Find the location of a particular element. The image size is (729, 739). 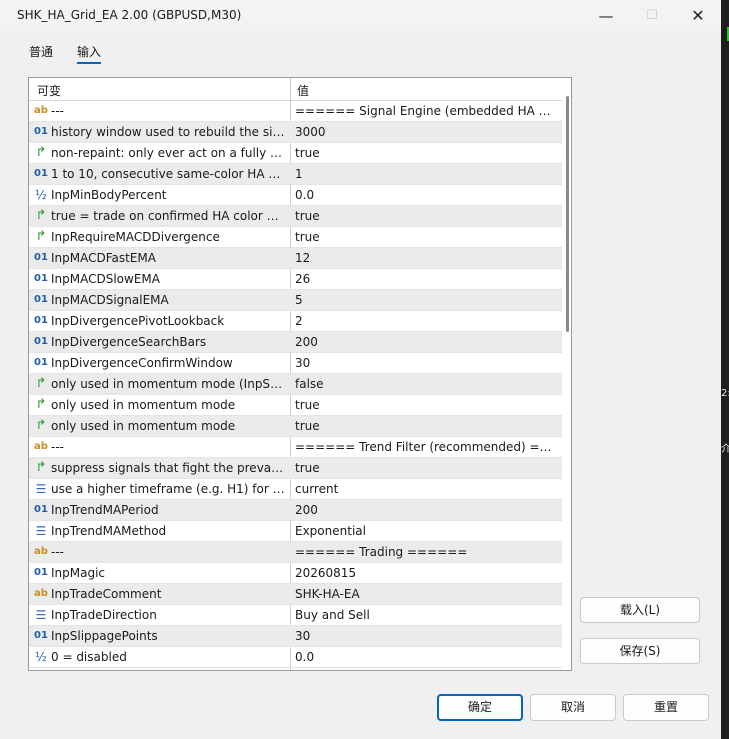

parameter-name: InpMACDFastEMA is located at coordinates (103, 258).